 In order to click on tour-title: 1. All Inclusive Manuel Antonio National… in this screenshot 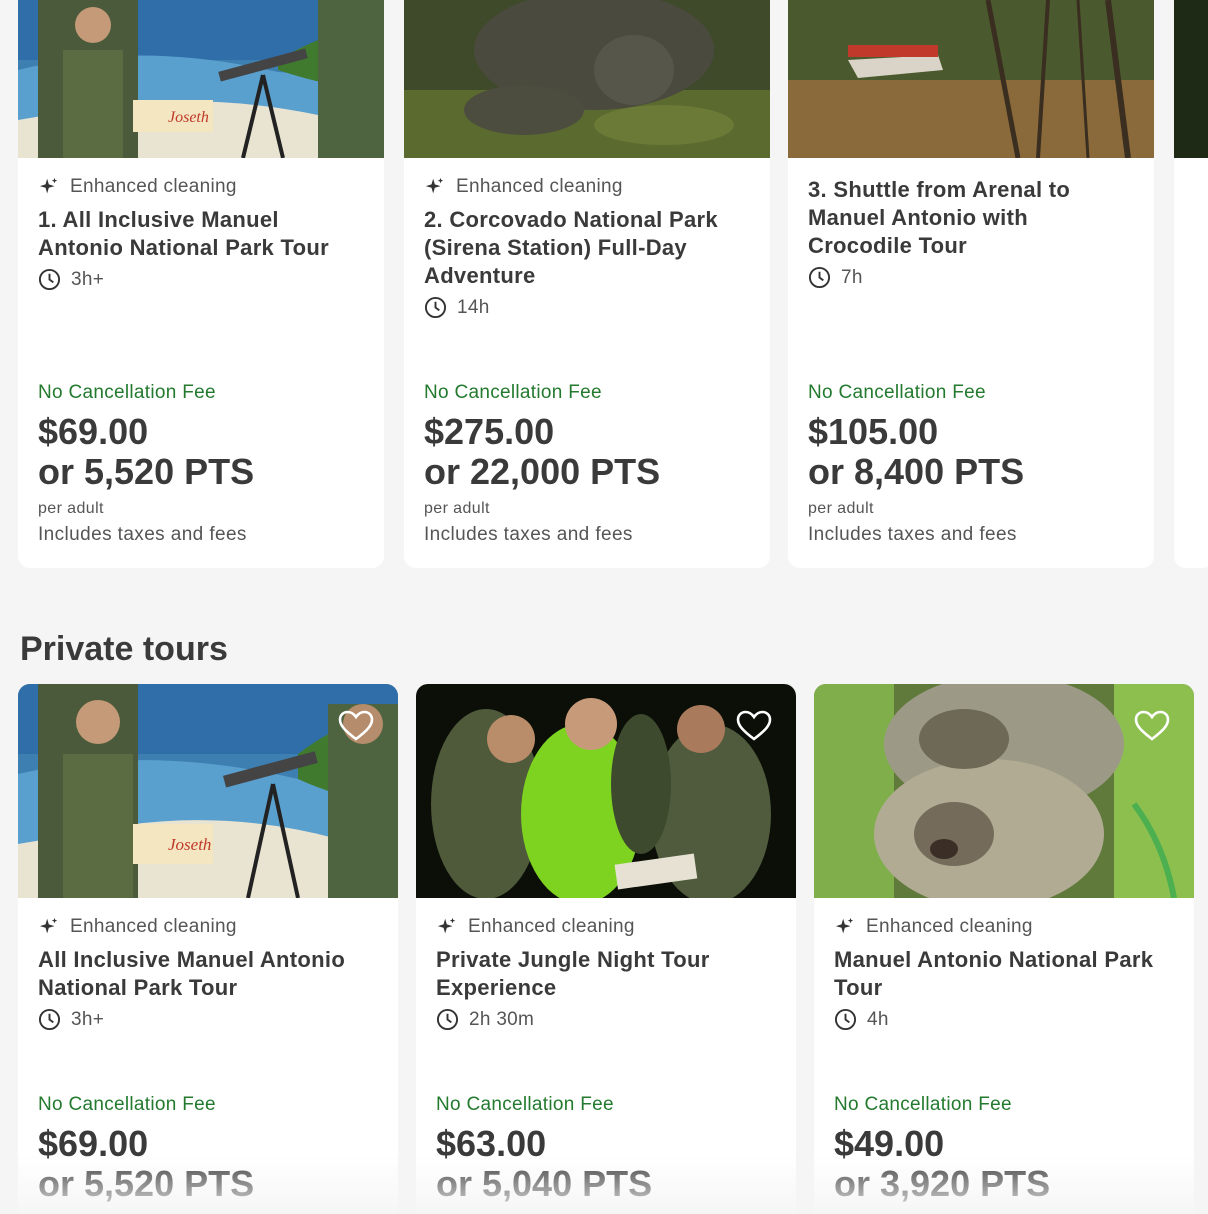, I will do `click(203, 234)`.